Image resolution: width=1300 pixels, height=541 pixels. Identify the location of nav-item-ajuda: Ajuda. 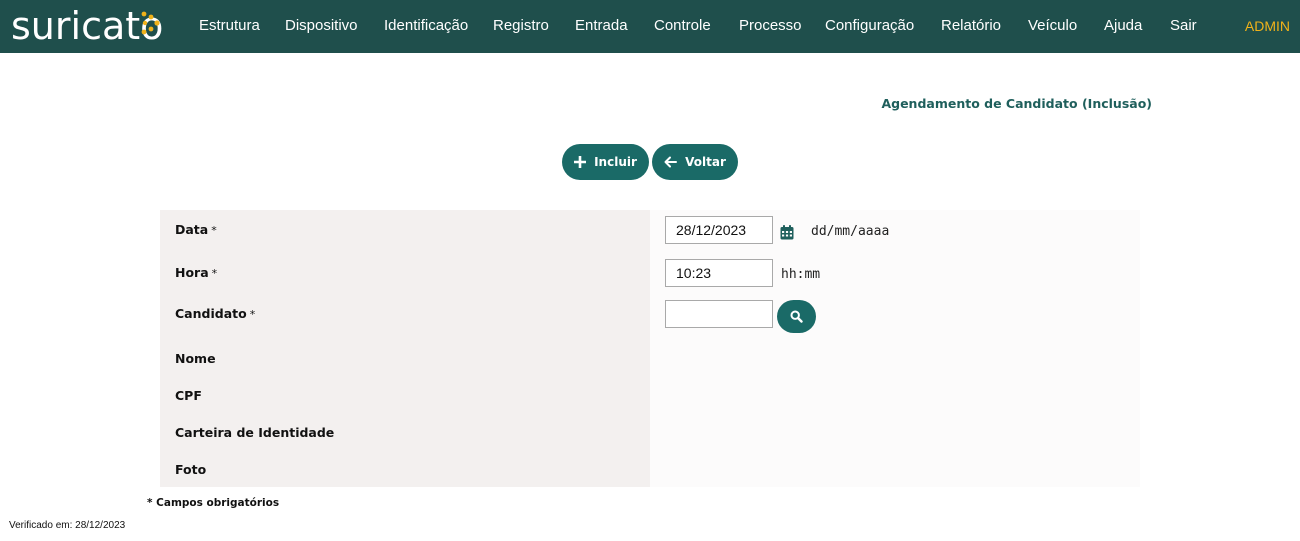
(1123, 25).